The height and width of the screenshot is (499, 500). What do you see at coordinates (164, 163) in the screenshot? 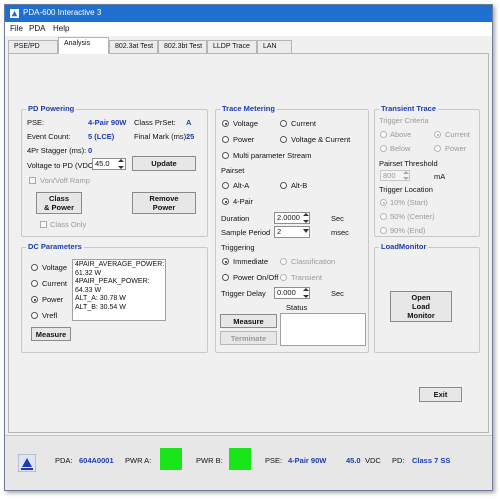
I see `update-button: Update` at bounding box center [164, 163].